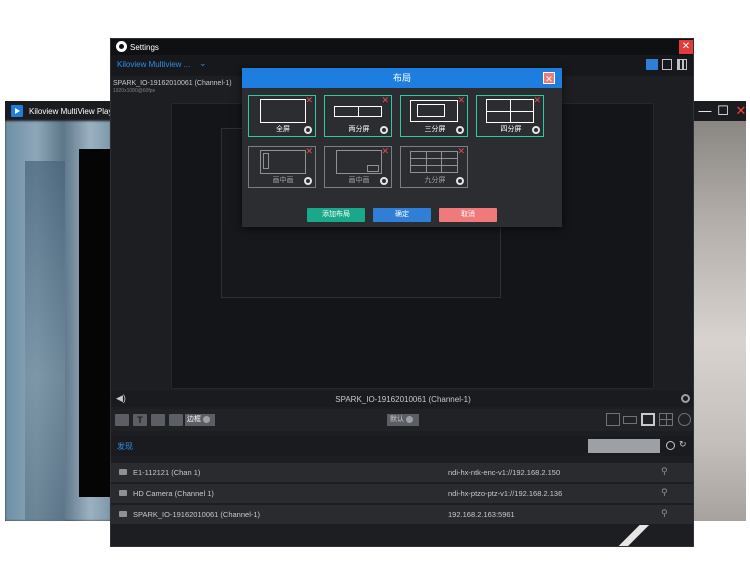 Image resolution: width=750 pixels, height=580 pixels. Describe the element at coordinates (504, 472) in the screenshot. I see `source-url: ndi-hx-ntk-enc-v1://192.168.2.150` at that location.